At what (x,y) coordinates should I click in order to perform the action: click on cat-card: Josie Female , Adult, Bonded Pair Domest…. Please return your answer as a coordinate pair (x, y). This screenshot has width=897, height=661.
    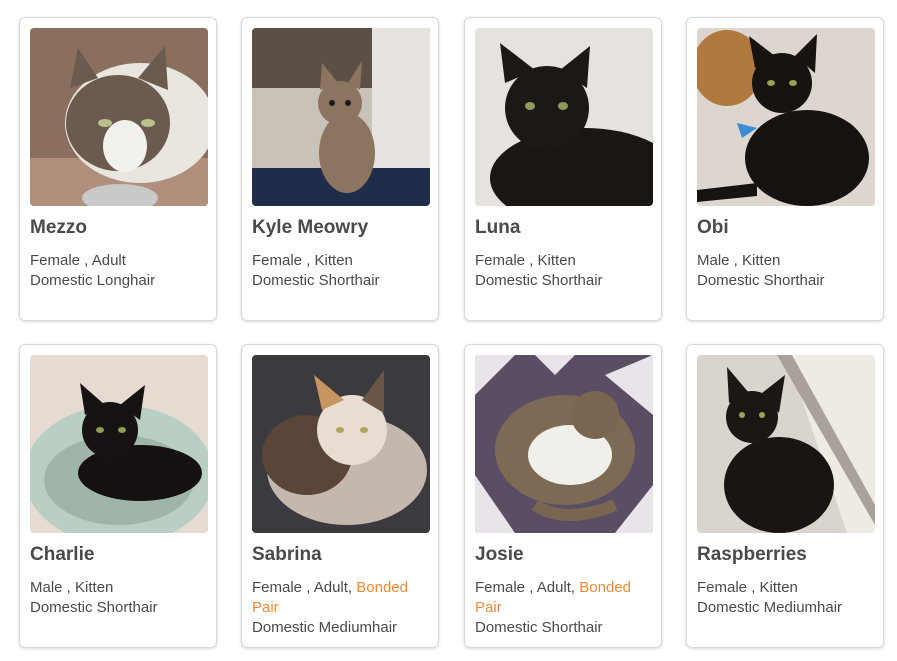
    Looking at the image, I should click on (563, 496).